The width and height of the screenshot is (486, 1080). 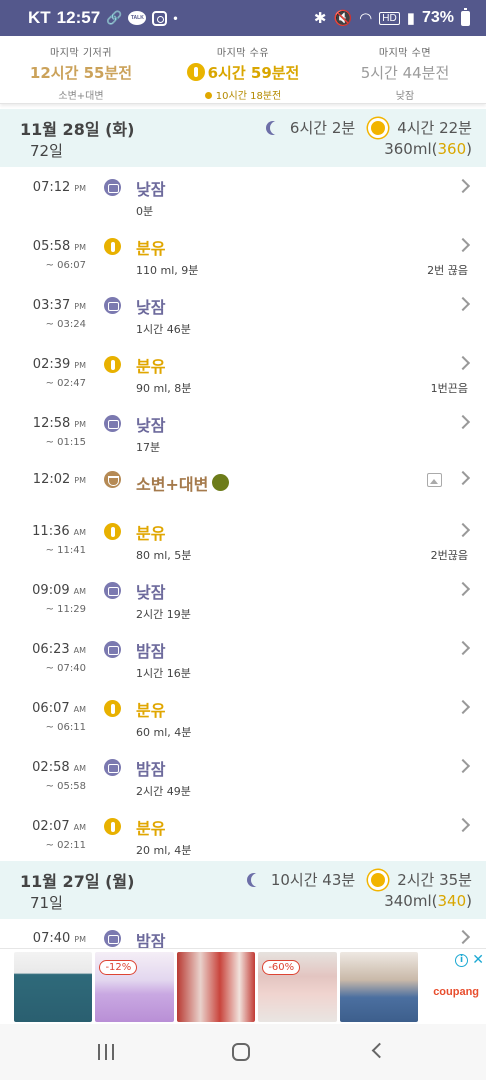 What do you see at coordinates (65, 727) in the screenshot?
I see `end-time: ~ 06:11` at bounding box center [65, 727].